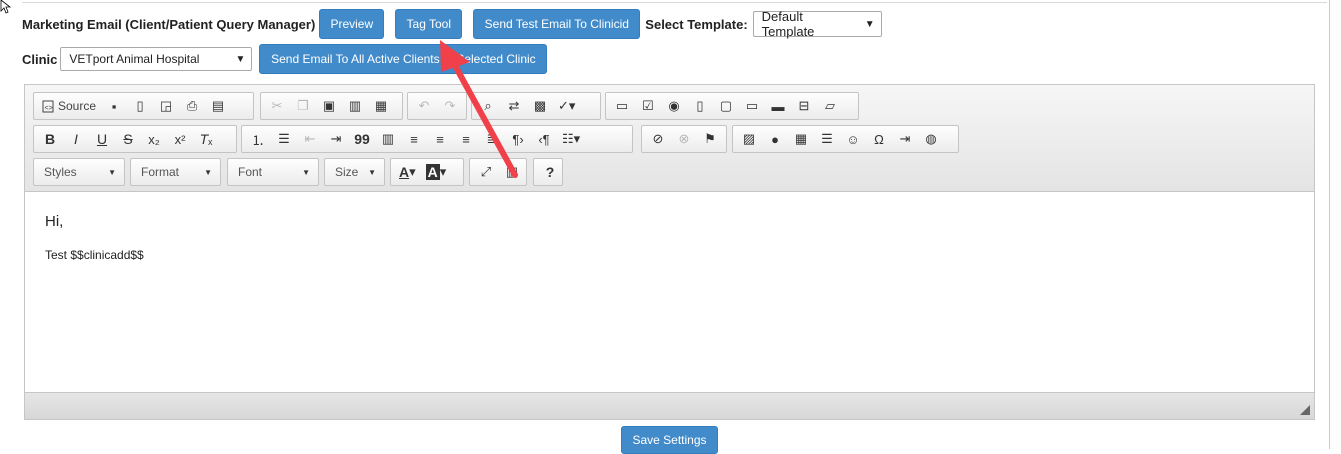 Image resolution: width=1341 pixels, height=454 pixels. I want to click on toolbar-group-document: <> Source ▪ ▯ ◲ ⎙ ▤, so click(143, 106).